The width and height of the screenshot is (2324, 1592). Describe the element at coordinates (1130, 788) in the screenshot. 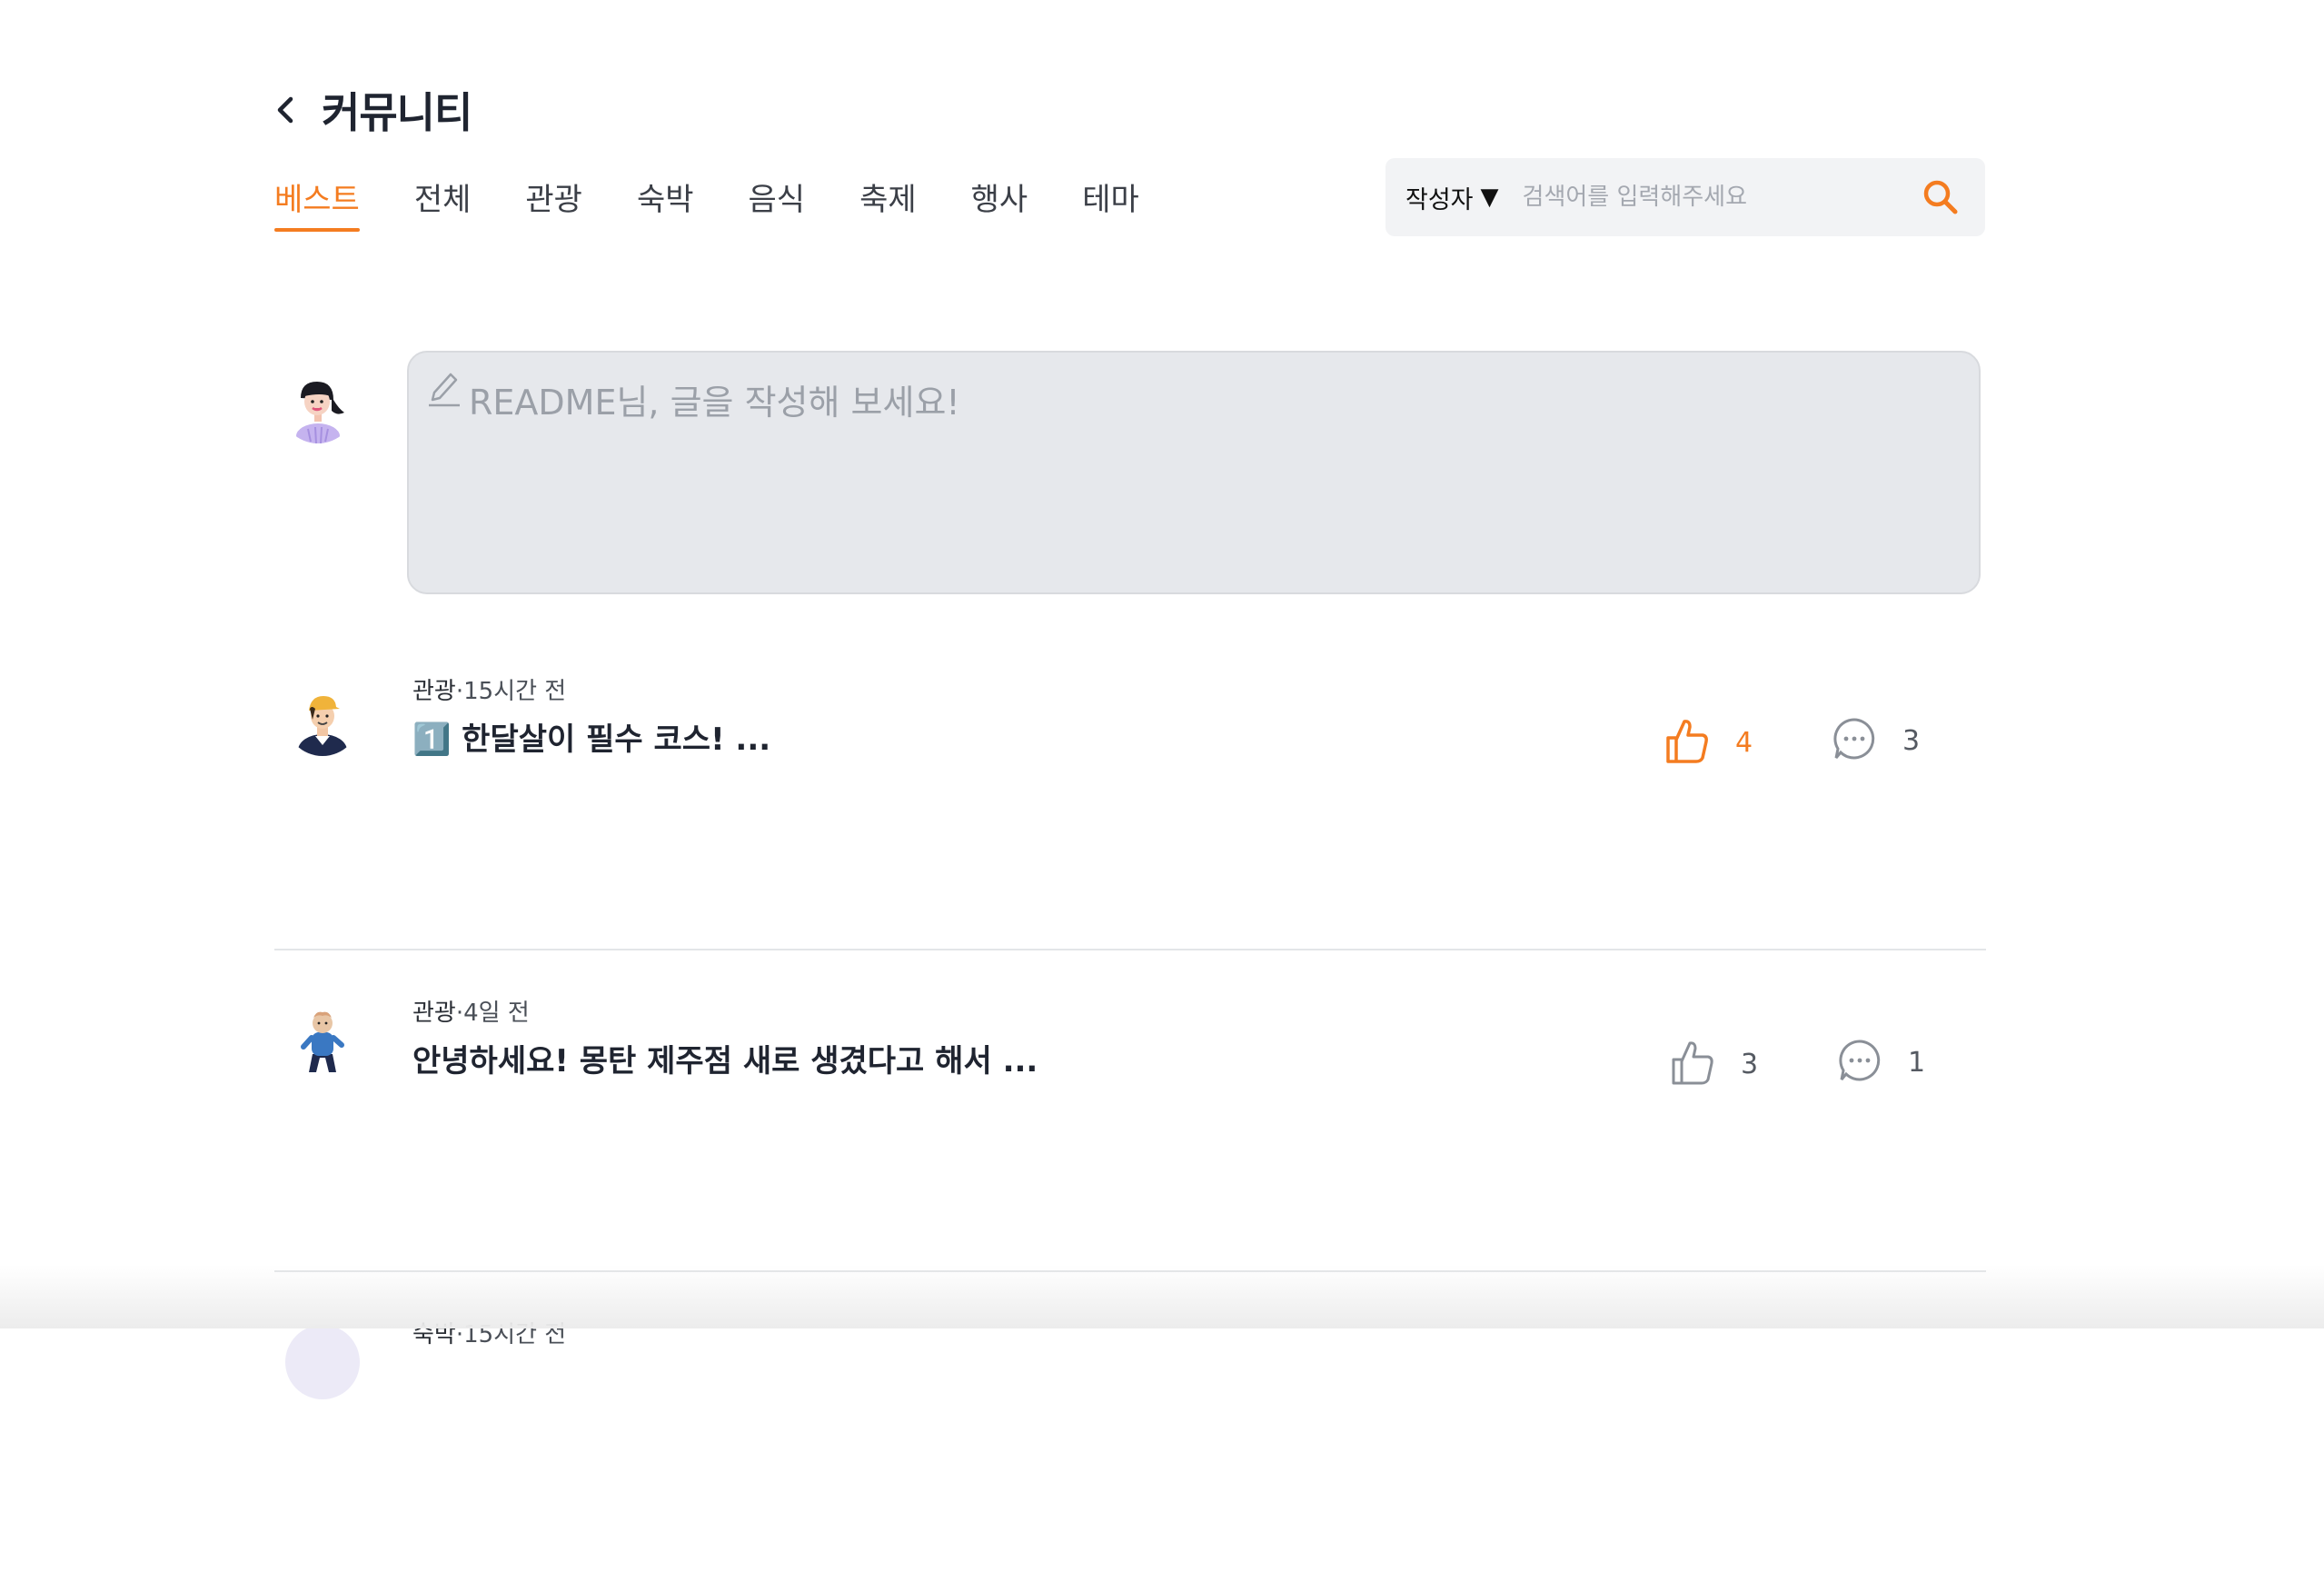

I see `post-item: 관광·15시간 전 1️⃣ 한달살이 필수 코스! ... 4 3` at that location.